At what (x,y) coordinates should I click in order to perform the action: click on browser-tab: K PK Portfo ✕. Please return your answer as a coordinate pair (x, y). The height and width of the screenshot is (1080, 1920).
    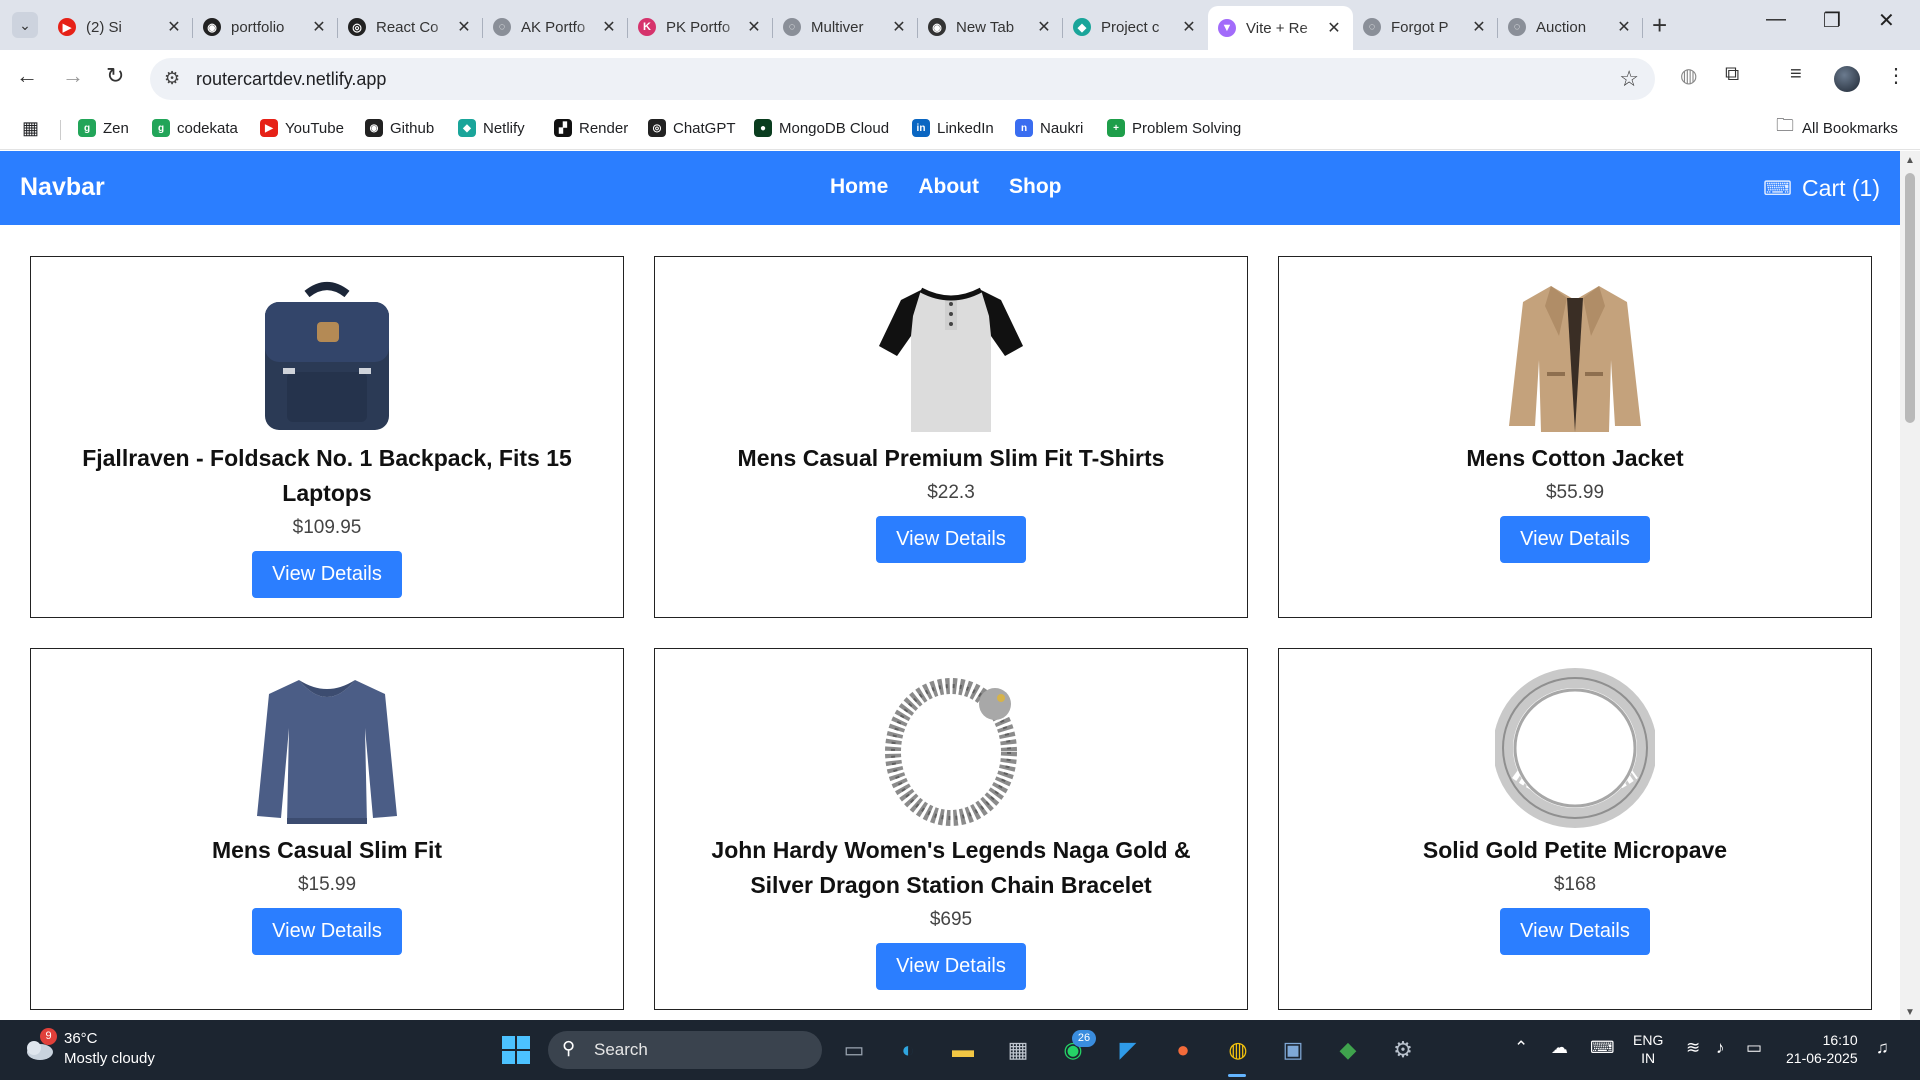
    Looking at the image, I should click on (700, 27).